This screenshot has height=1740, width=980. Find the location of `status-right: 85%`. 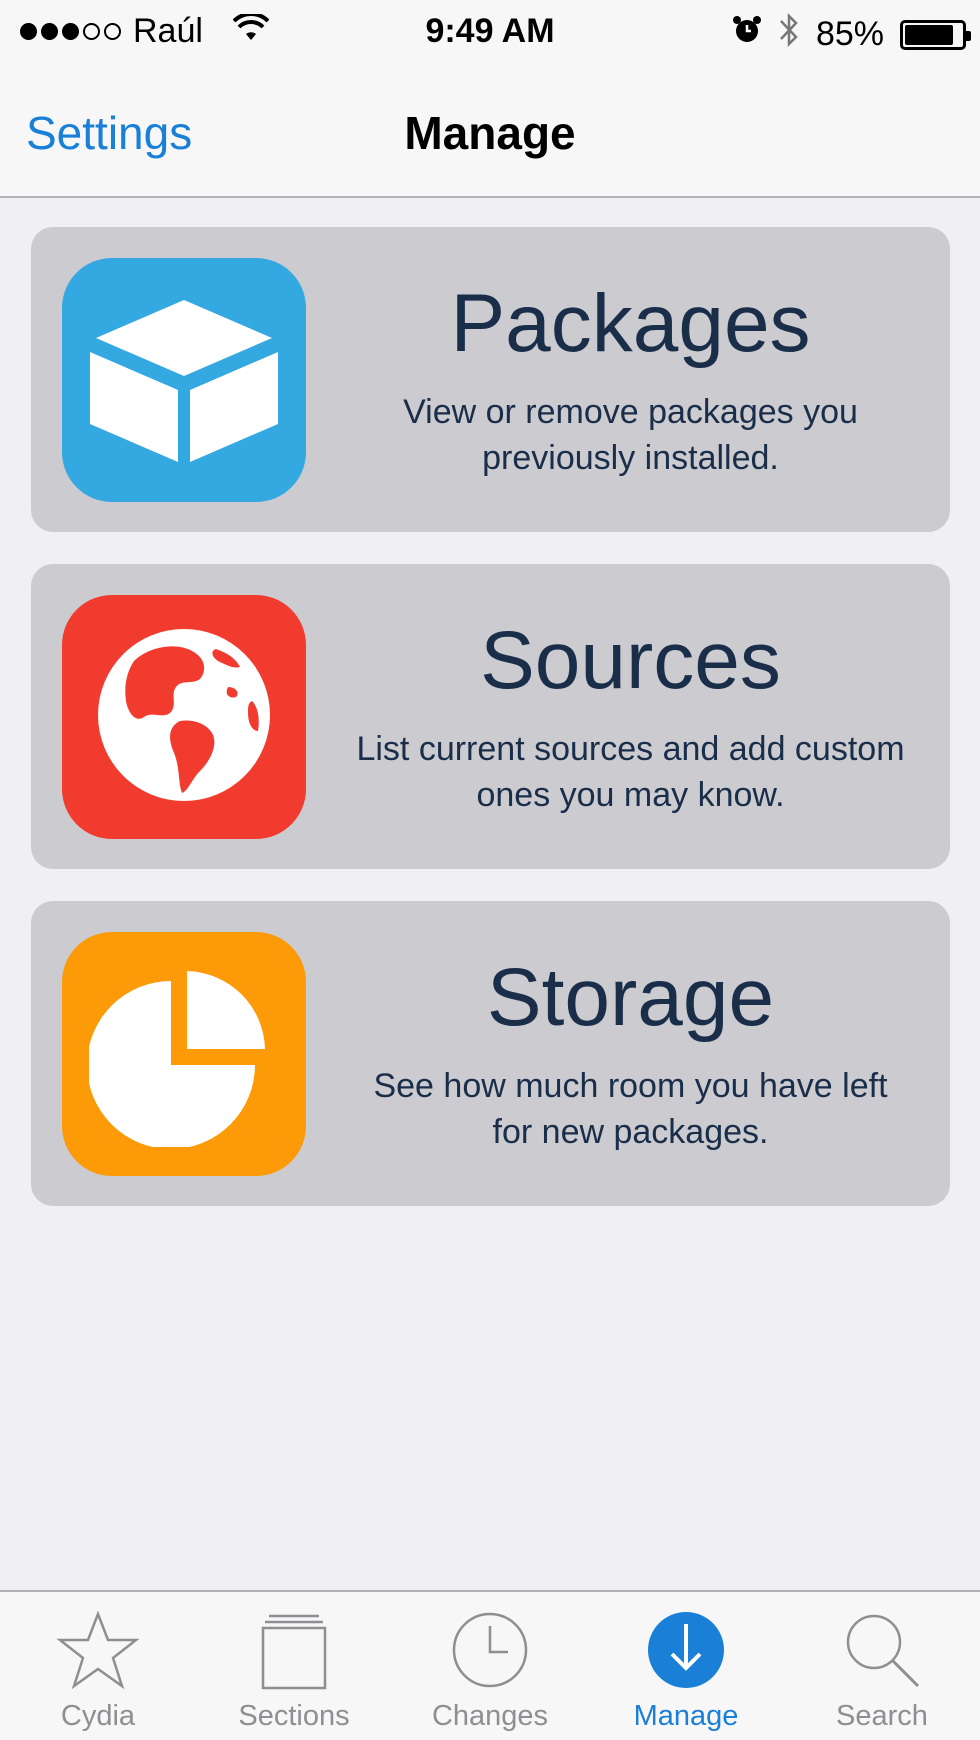

status-right: 85% is located at coordinates (851, 34).